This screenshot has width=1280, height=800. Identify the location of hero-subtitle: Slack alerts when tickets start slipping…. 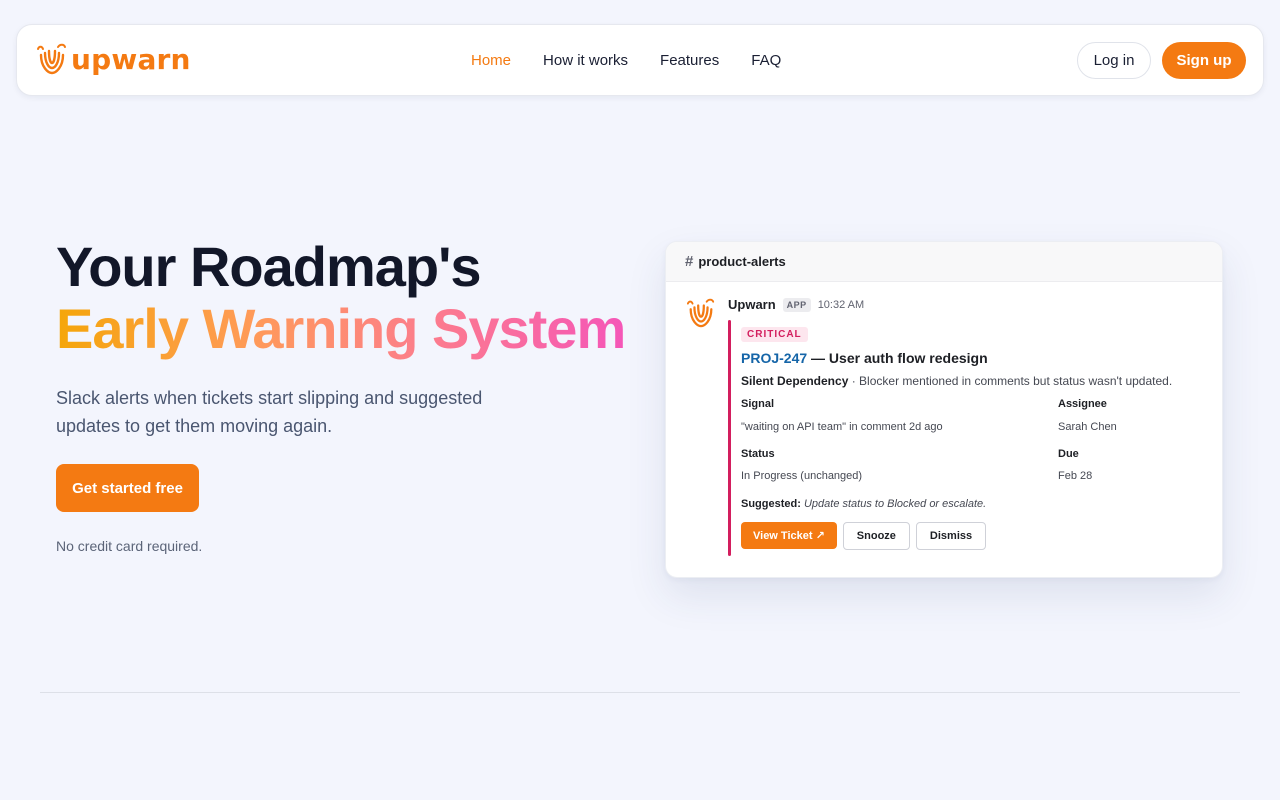
(269, 412).